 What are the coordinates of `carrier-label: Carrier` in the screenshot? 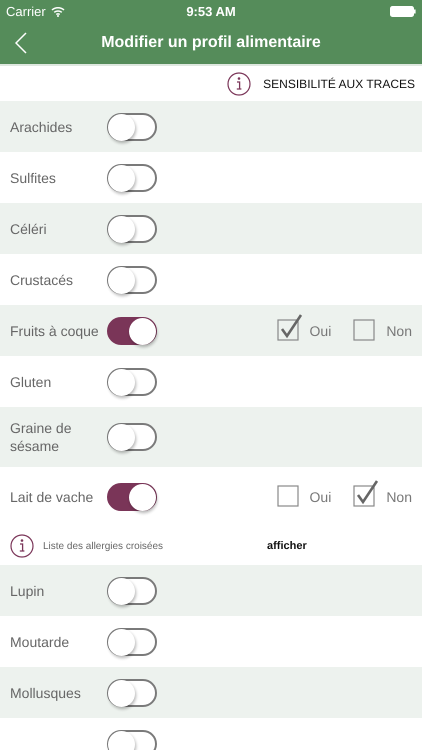 It's located at (26, 11).